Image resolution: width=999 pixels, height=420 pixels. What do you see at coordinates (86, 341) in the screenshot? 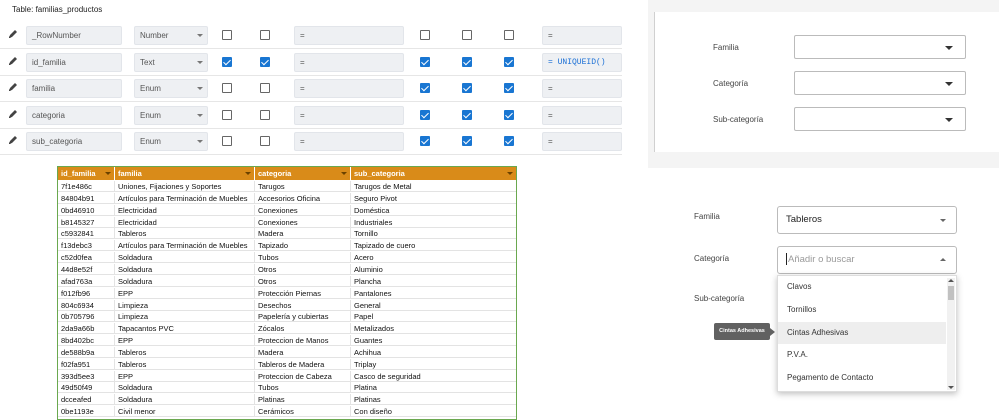
I see `table-cell: 8bd402bc` at bounding box center [86, 341].